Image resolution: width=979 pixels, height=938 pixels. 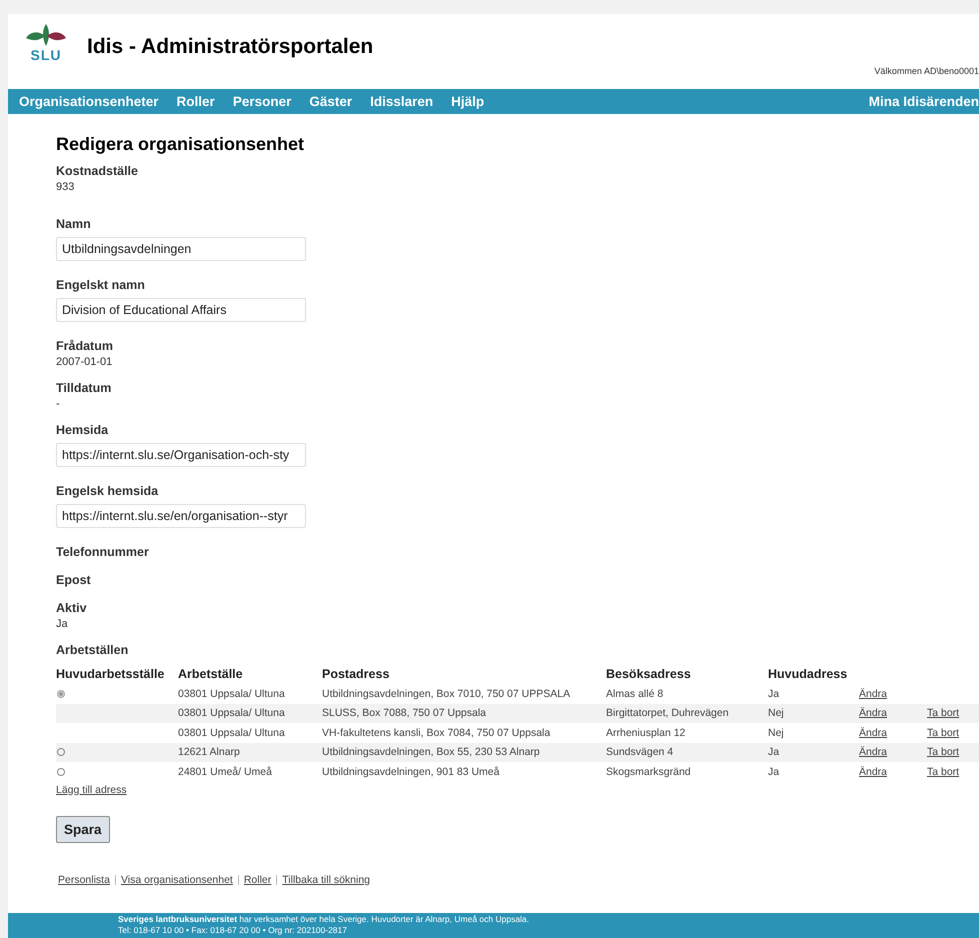 I want to click on text-field: Division of Educational Affairs, so click(x=181, y=310).